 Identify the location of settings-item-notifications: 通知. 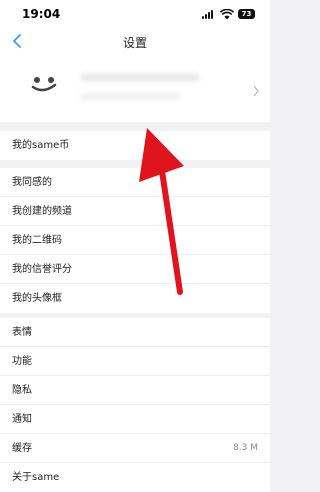
(135, 419).